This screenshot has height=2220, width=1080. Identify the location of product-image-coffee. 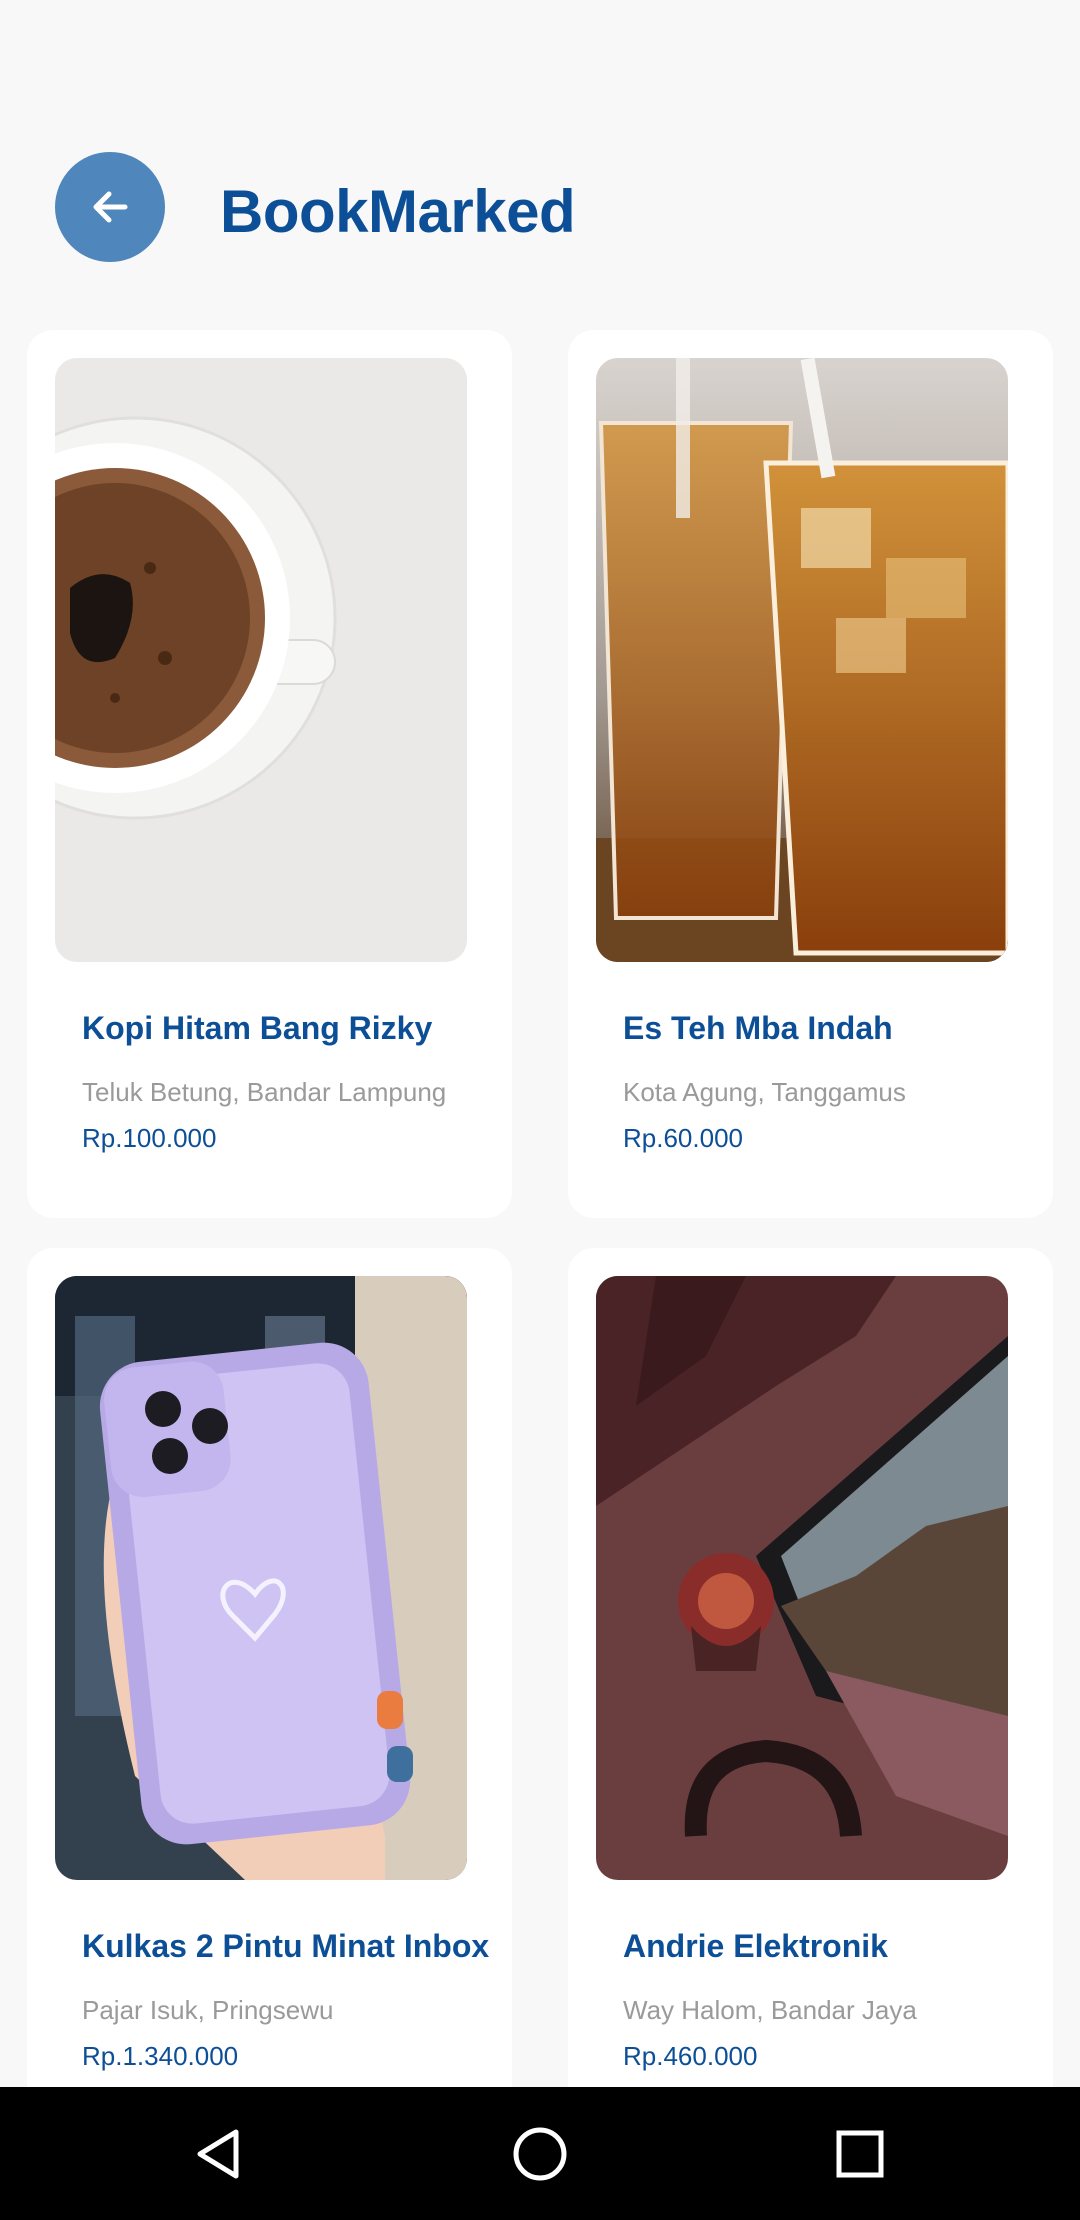
(261, 660).